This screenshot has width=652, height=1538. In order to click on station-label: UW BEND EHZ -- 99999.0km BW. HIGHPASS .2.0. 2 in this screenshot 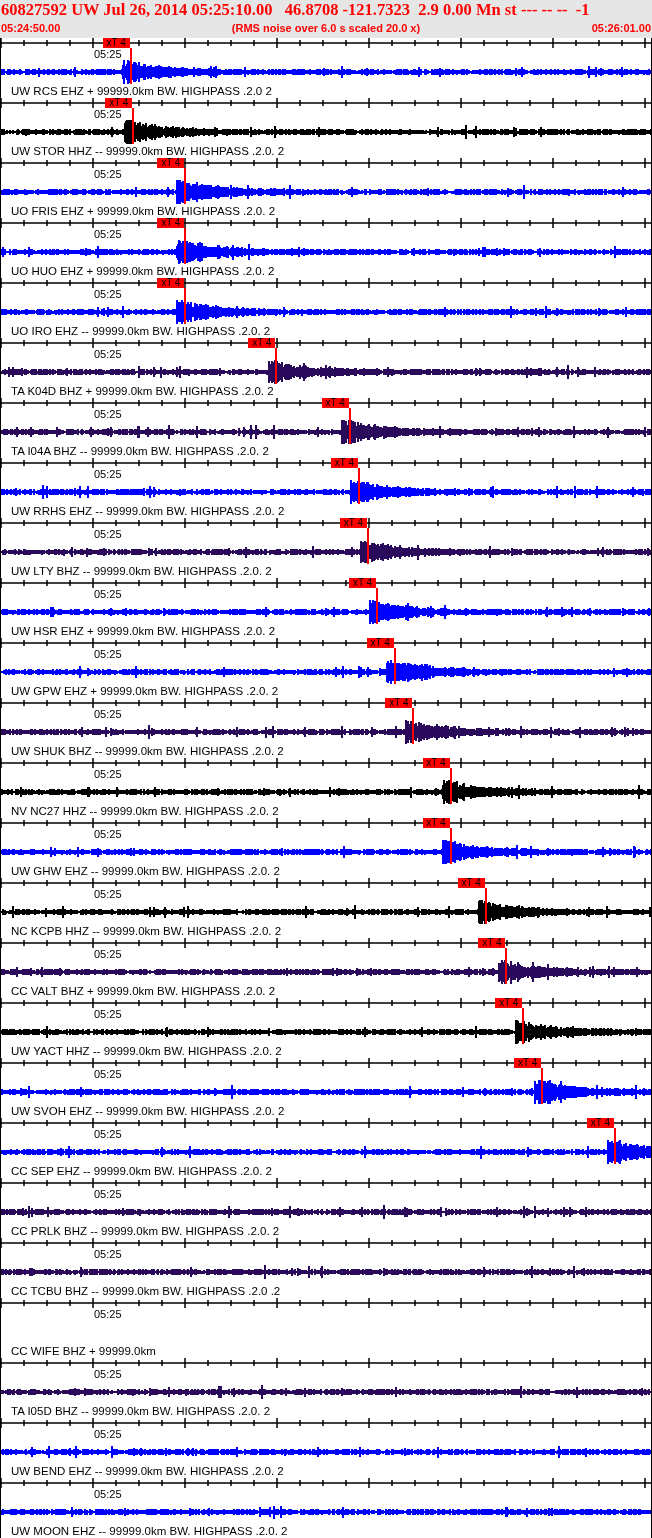, I will do `click(147, 1471)`.